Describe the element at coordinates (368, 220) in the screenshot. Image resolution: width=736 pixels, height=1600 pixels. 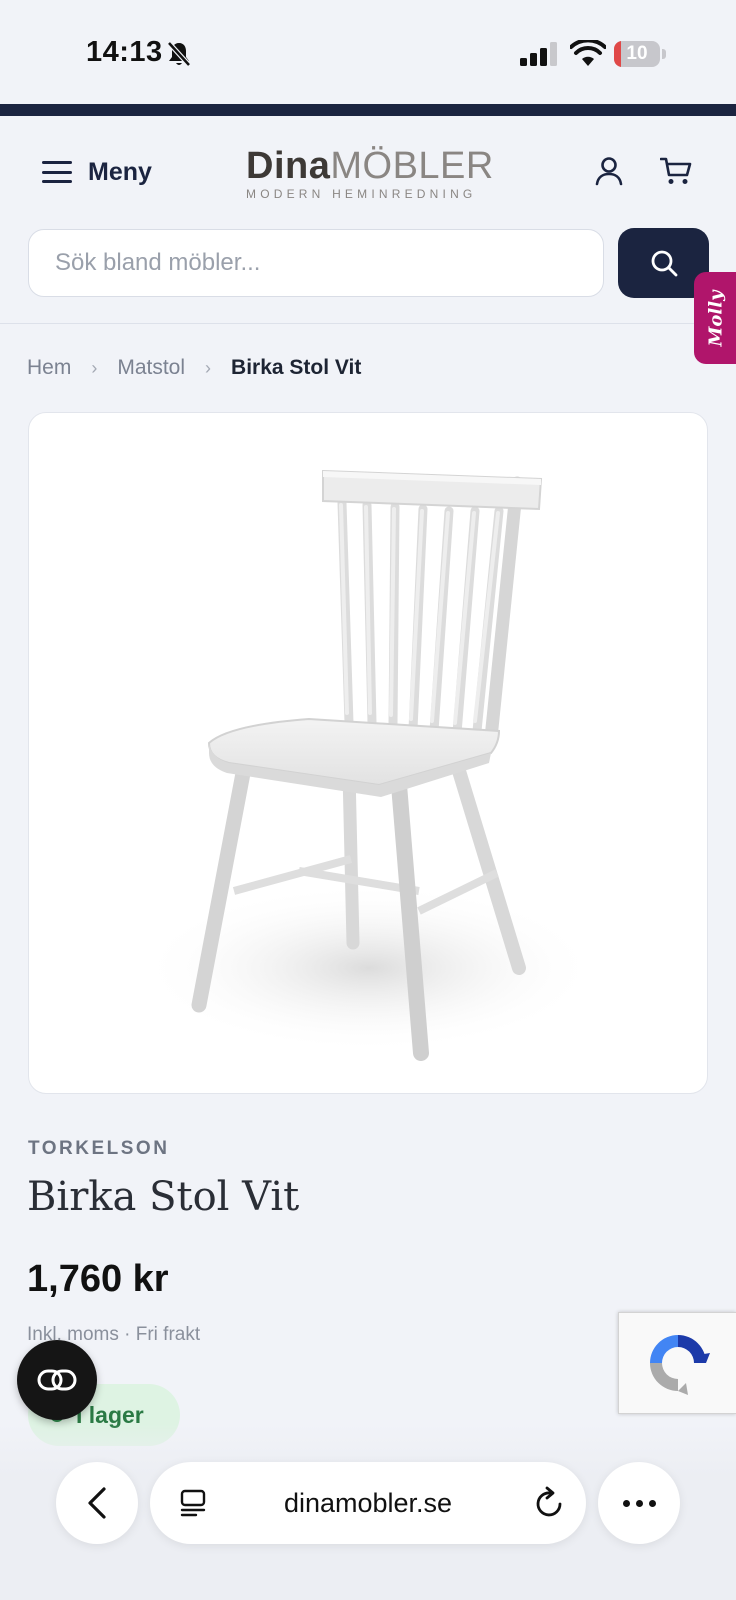
I see `site-header: Meny DinaMÖBLER MODERN HEMINREDNING` at that location.